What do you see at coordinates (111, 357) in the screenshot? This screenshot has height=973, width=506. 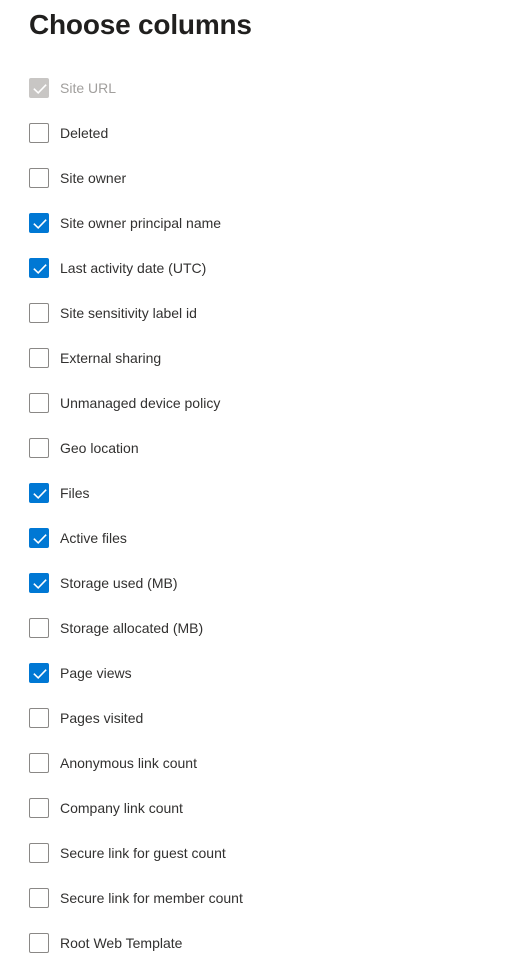 I see `column-option-label: External sharing` at bounding box center [111, 357].